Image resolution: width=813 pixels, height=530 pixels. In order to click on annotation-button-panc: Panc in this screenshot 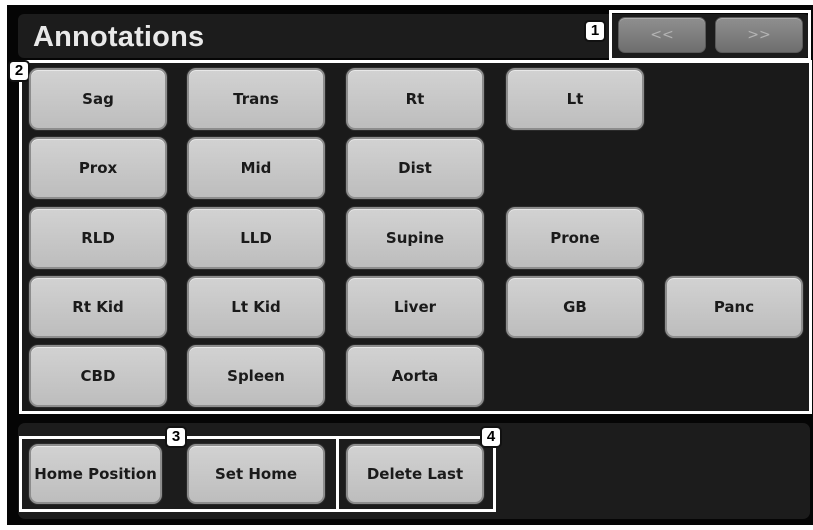, I will do `click(734, 307)`.